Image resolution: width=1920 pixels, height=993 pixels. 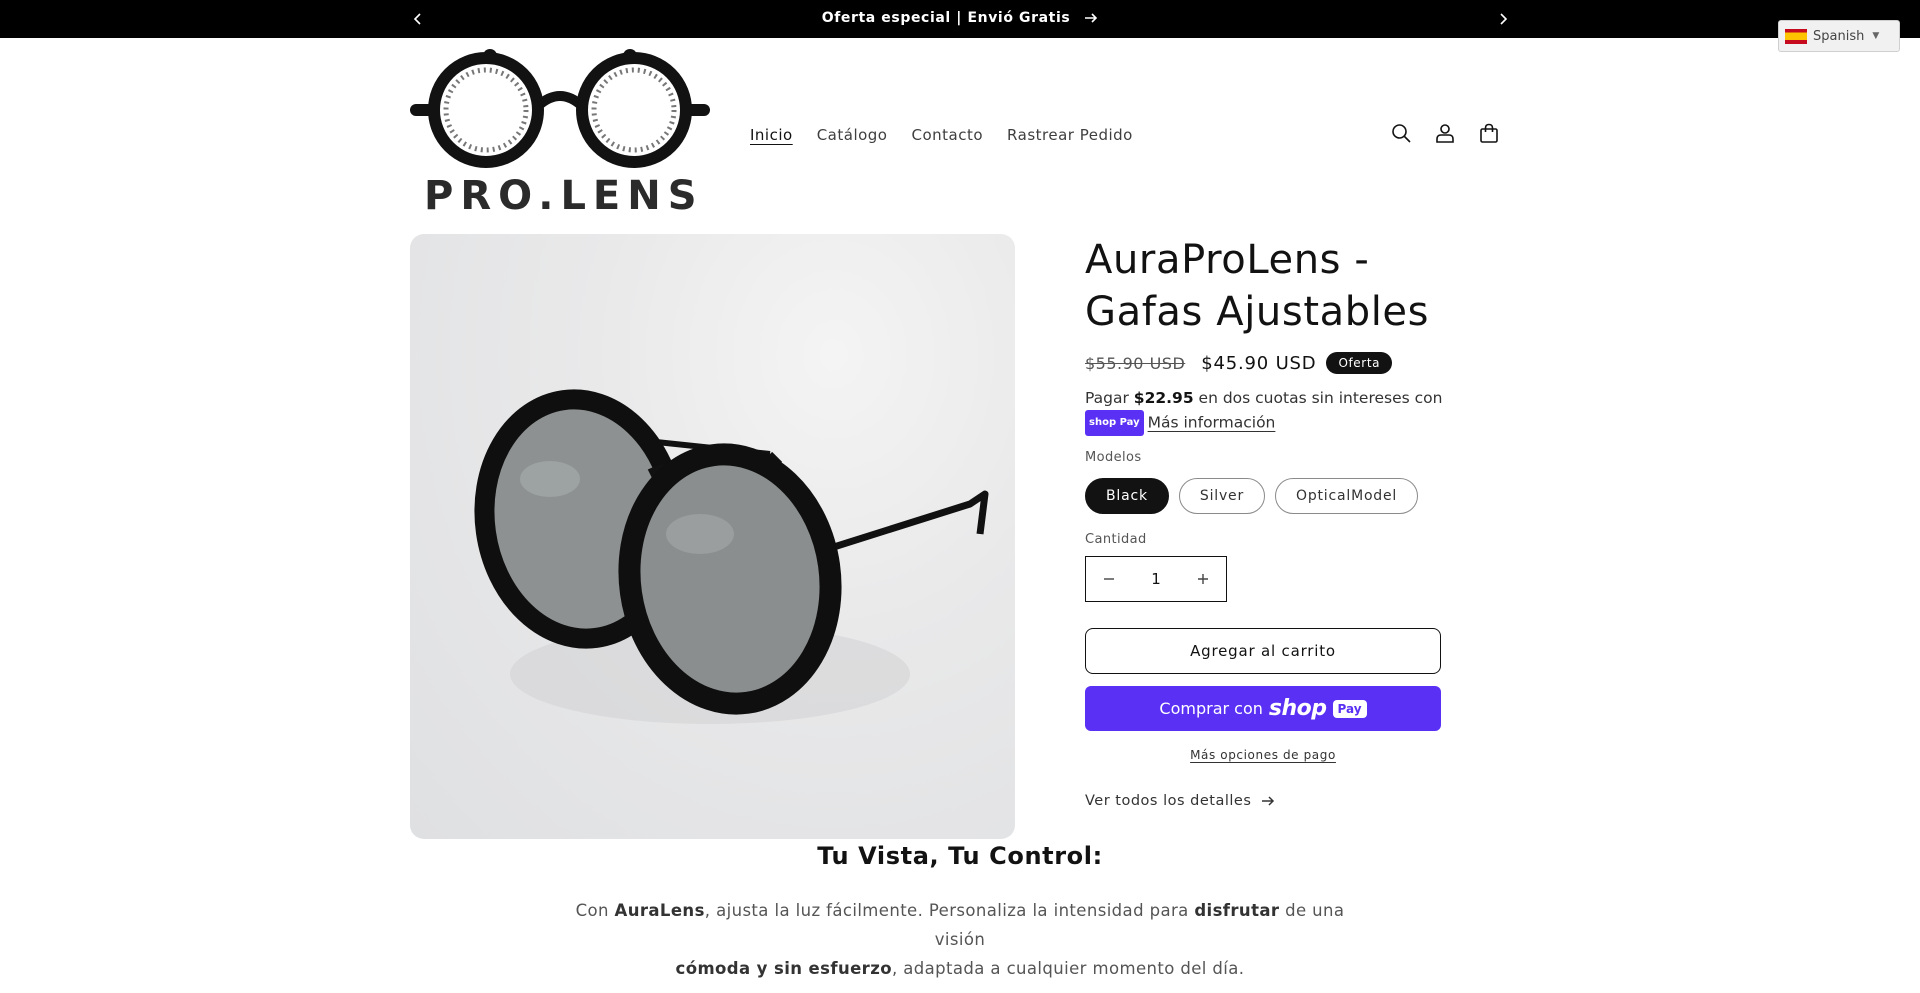 I want to click on cart-icon, so click(x=1489, y=133).